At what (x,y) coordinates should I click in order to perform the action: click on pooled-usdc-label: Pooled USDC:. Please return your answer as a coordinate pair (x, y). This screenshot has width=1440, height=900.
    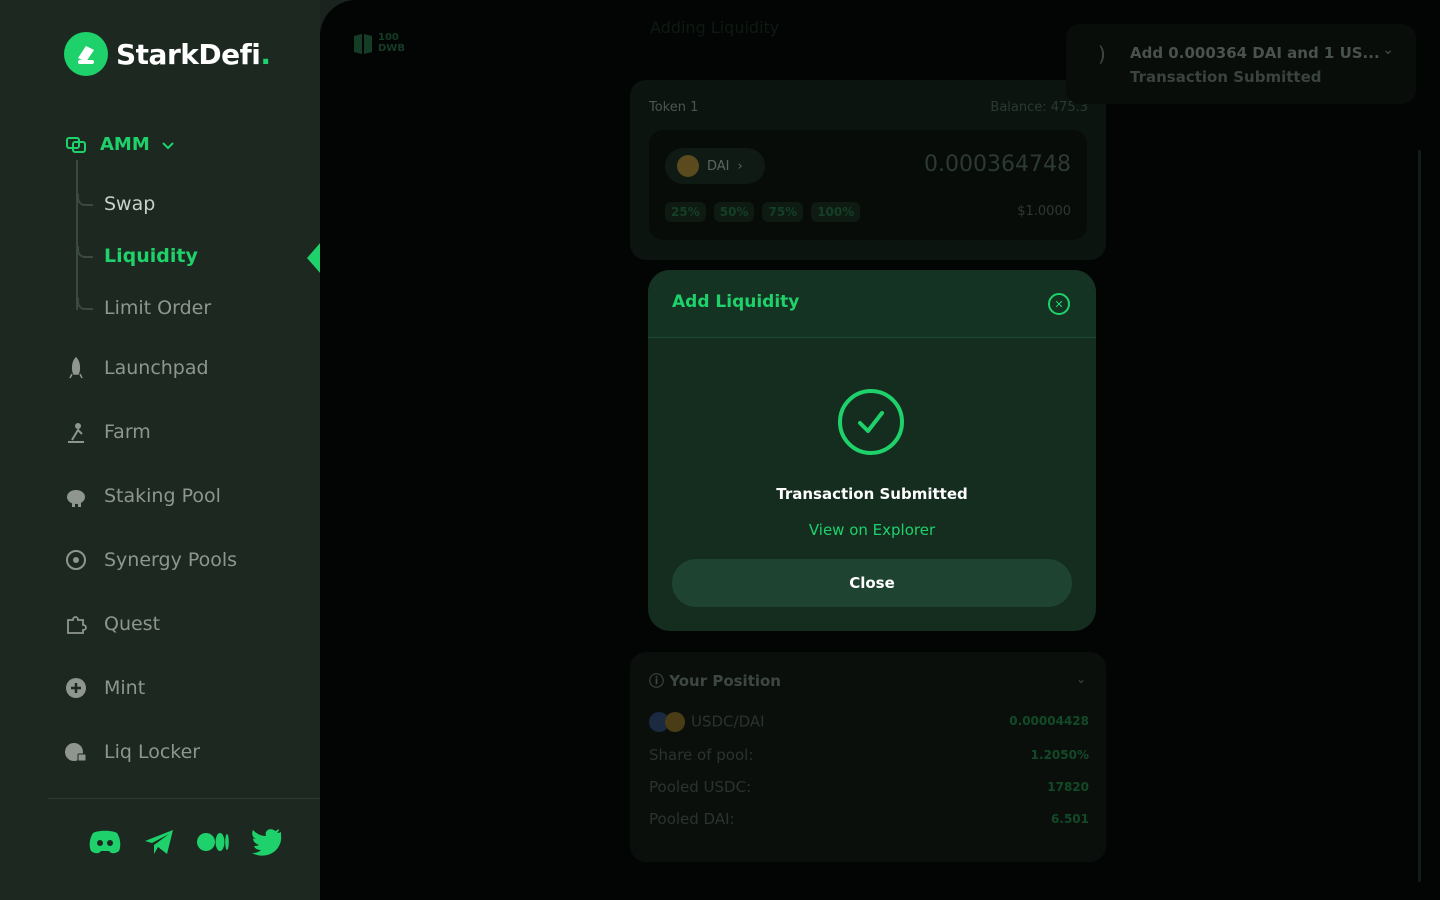
    Looking at the image, I should click on (700, 787).